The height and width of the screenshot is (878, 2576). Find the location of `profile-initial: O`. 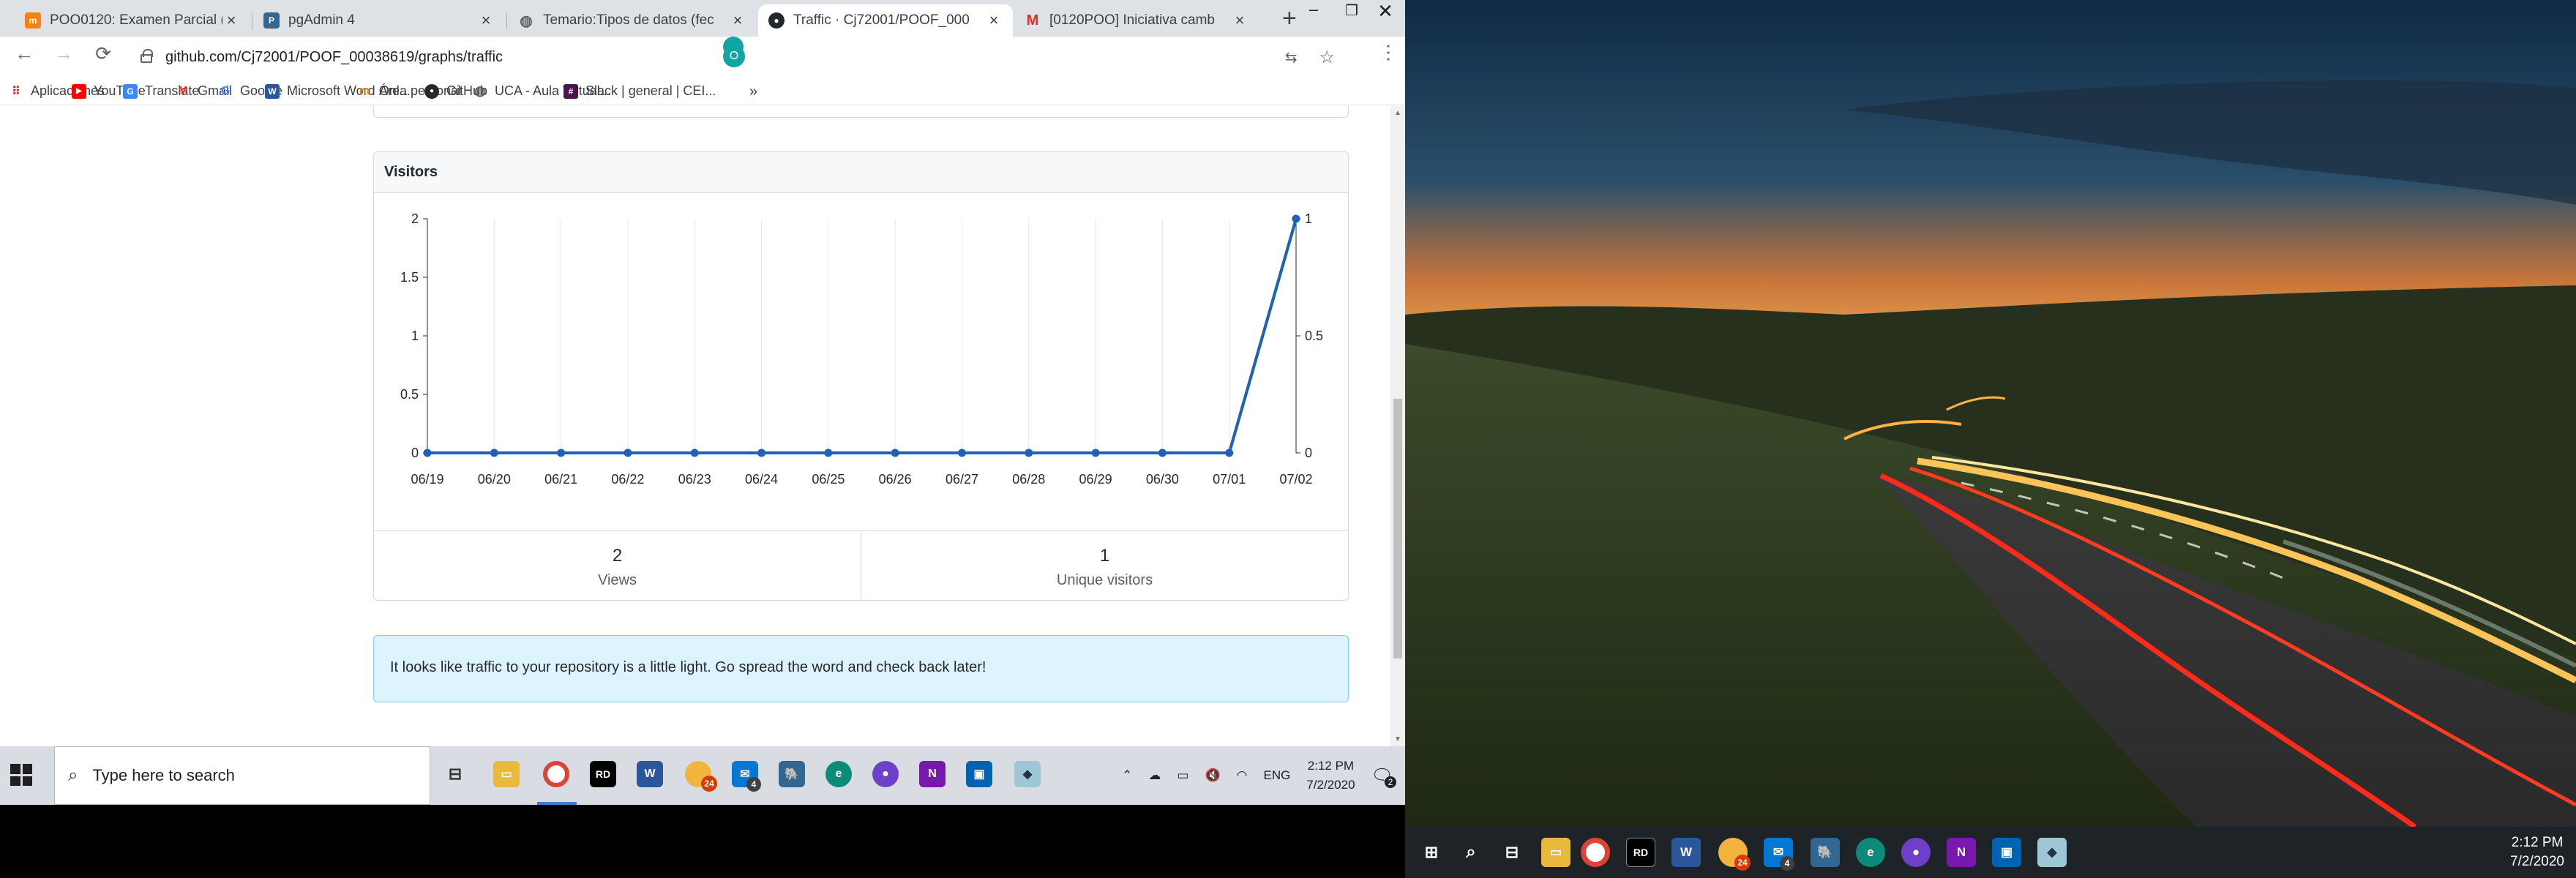

profile-initial: O is located at coordinates (734, 56).